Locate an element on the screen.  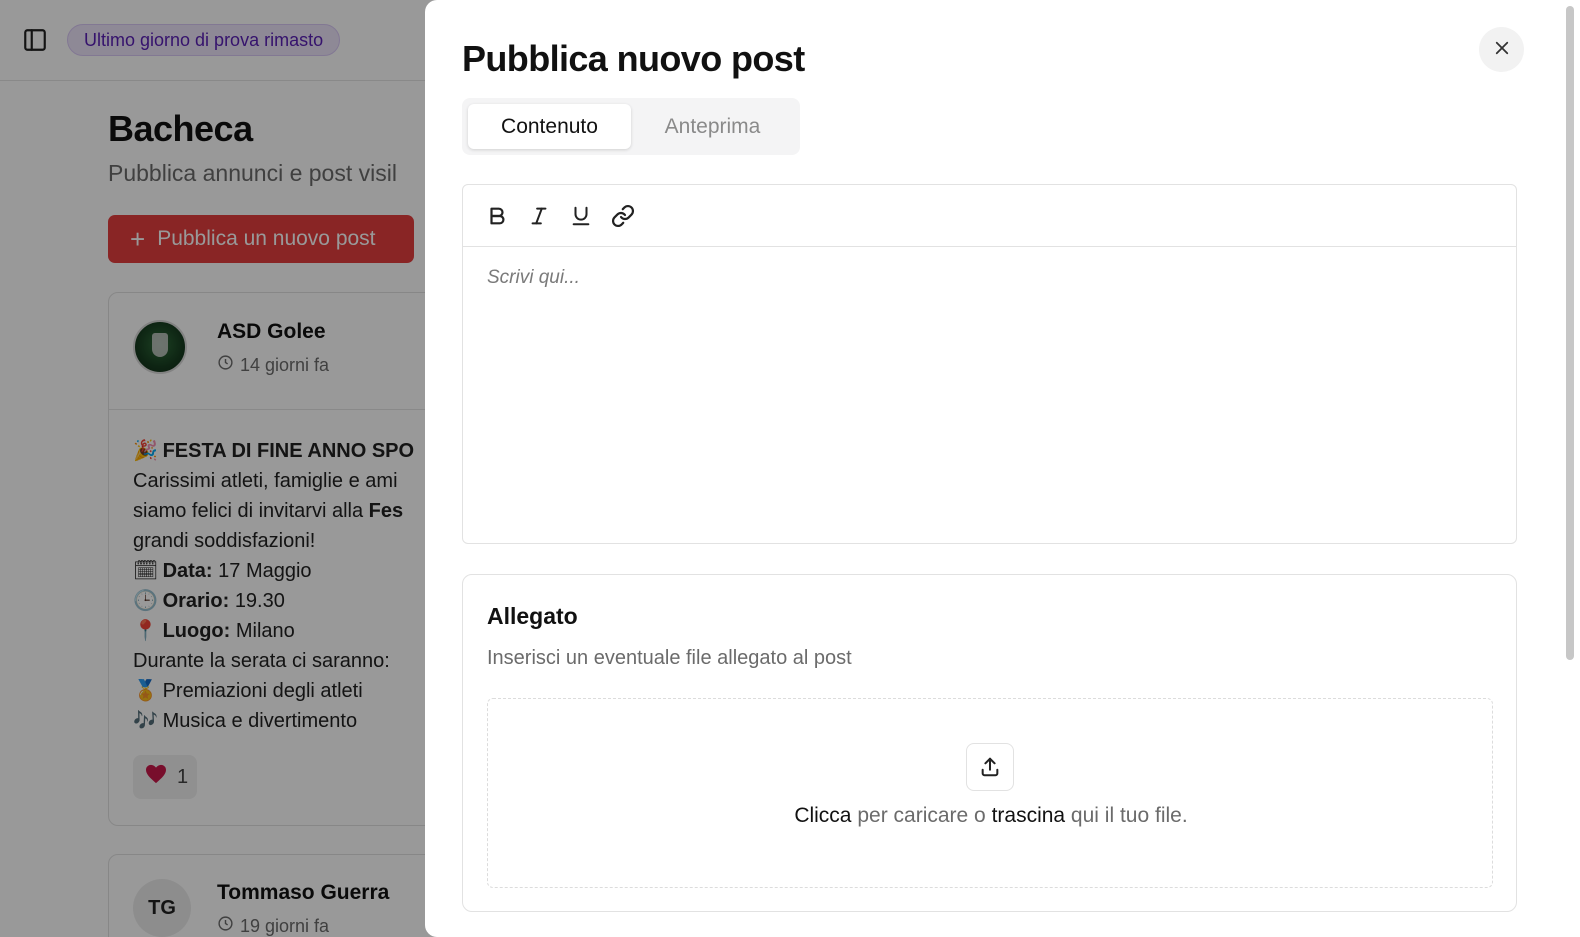
editor-toolbar is located at coordinates (989, 216).